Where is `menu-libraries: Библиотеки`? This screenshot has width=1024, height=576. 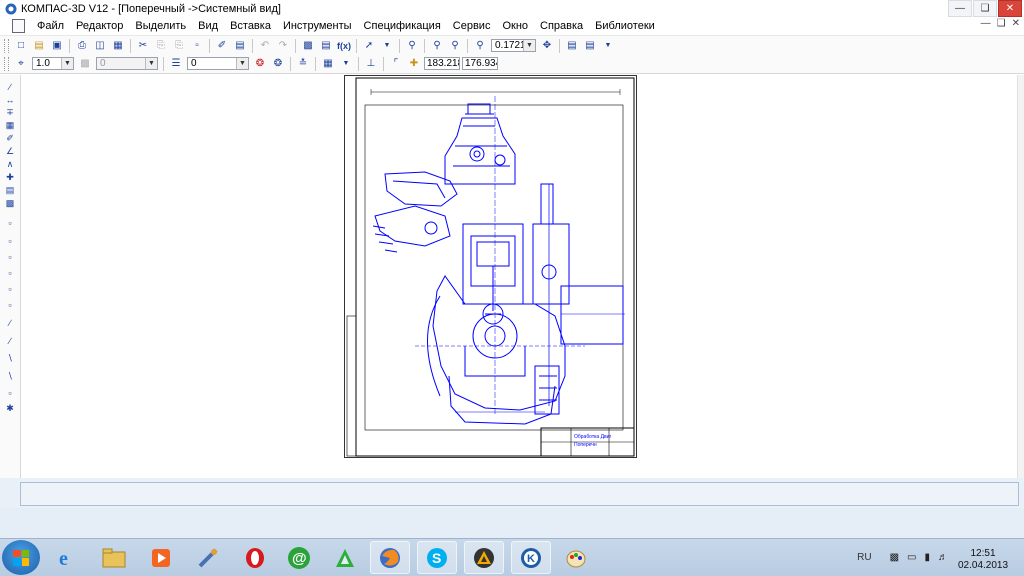 menu-libraries: Библиотеки is located at coordinates (625, 26).